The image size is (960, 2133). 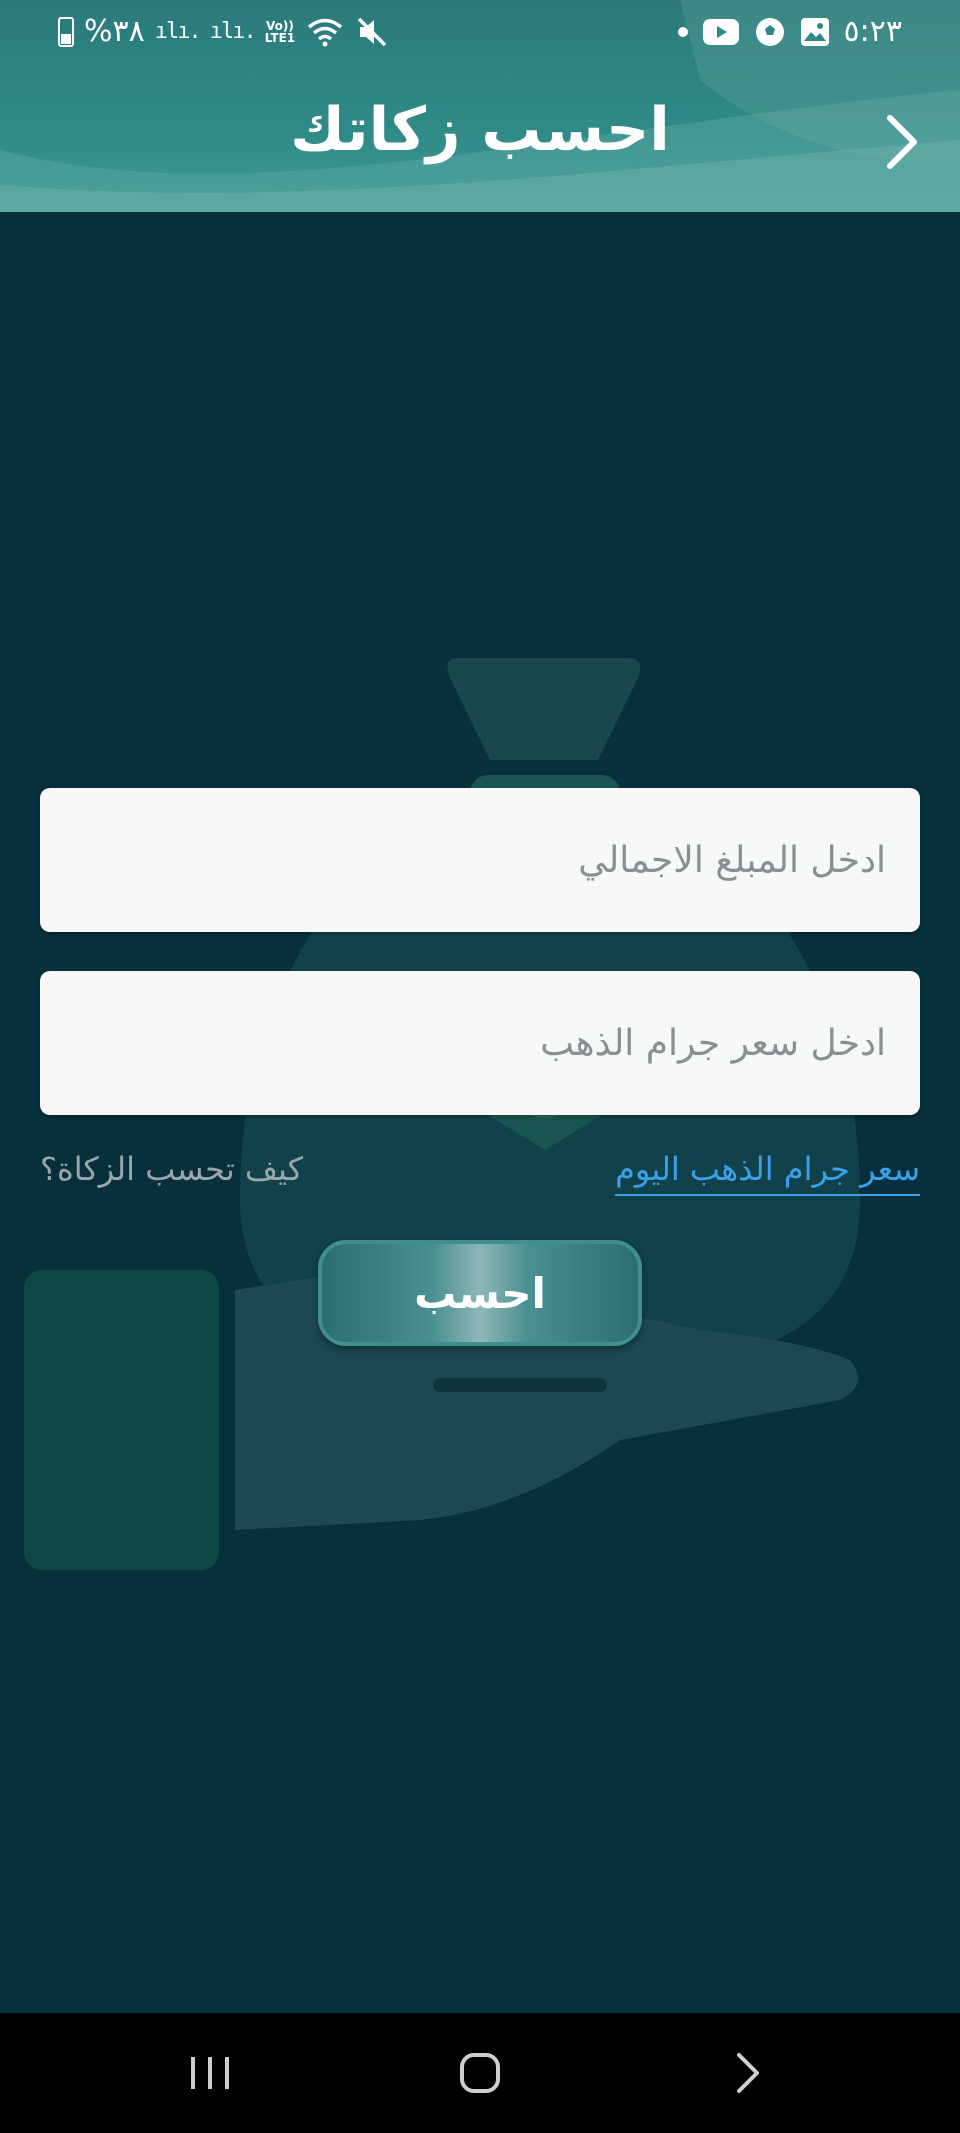 I want to click on total-amount-field, so click(x=480, y=860).